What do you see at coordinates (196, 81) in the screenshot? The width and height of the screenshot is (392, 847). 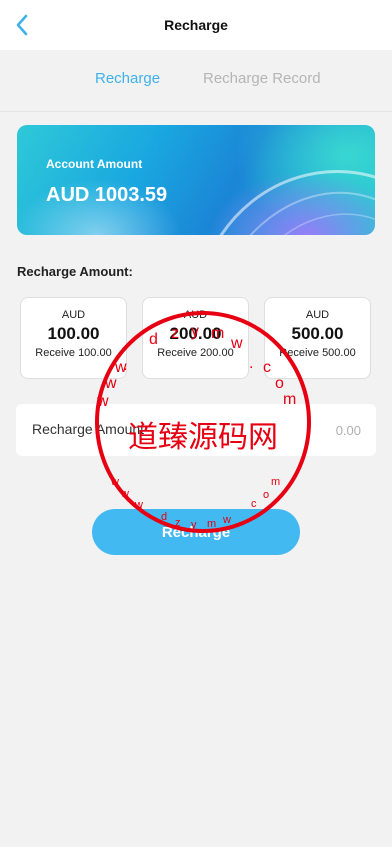 I see `tab-bar: Recharge Recharge Record` at bounding box center [196, 81].